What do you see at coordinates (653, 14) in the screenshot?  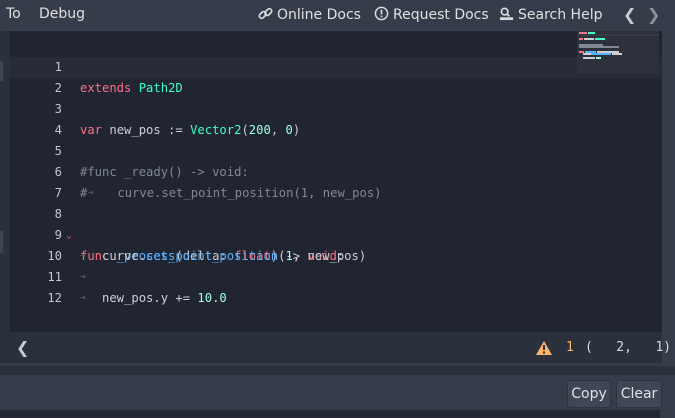 I see `history-forward-button: ❯` at bounding box center [653, 14].